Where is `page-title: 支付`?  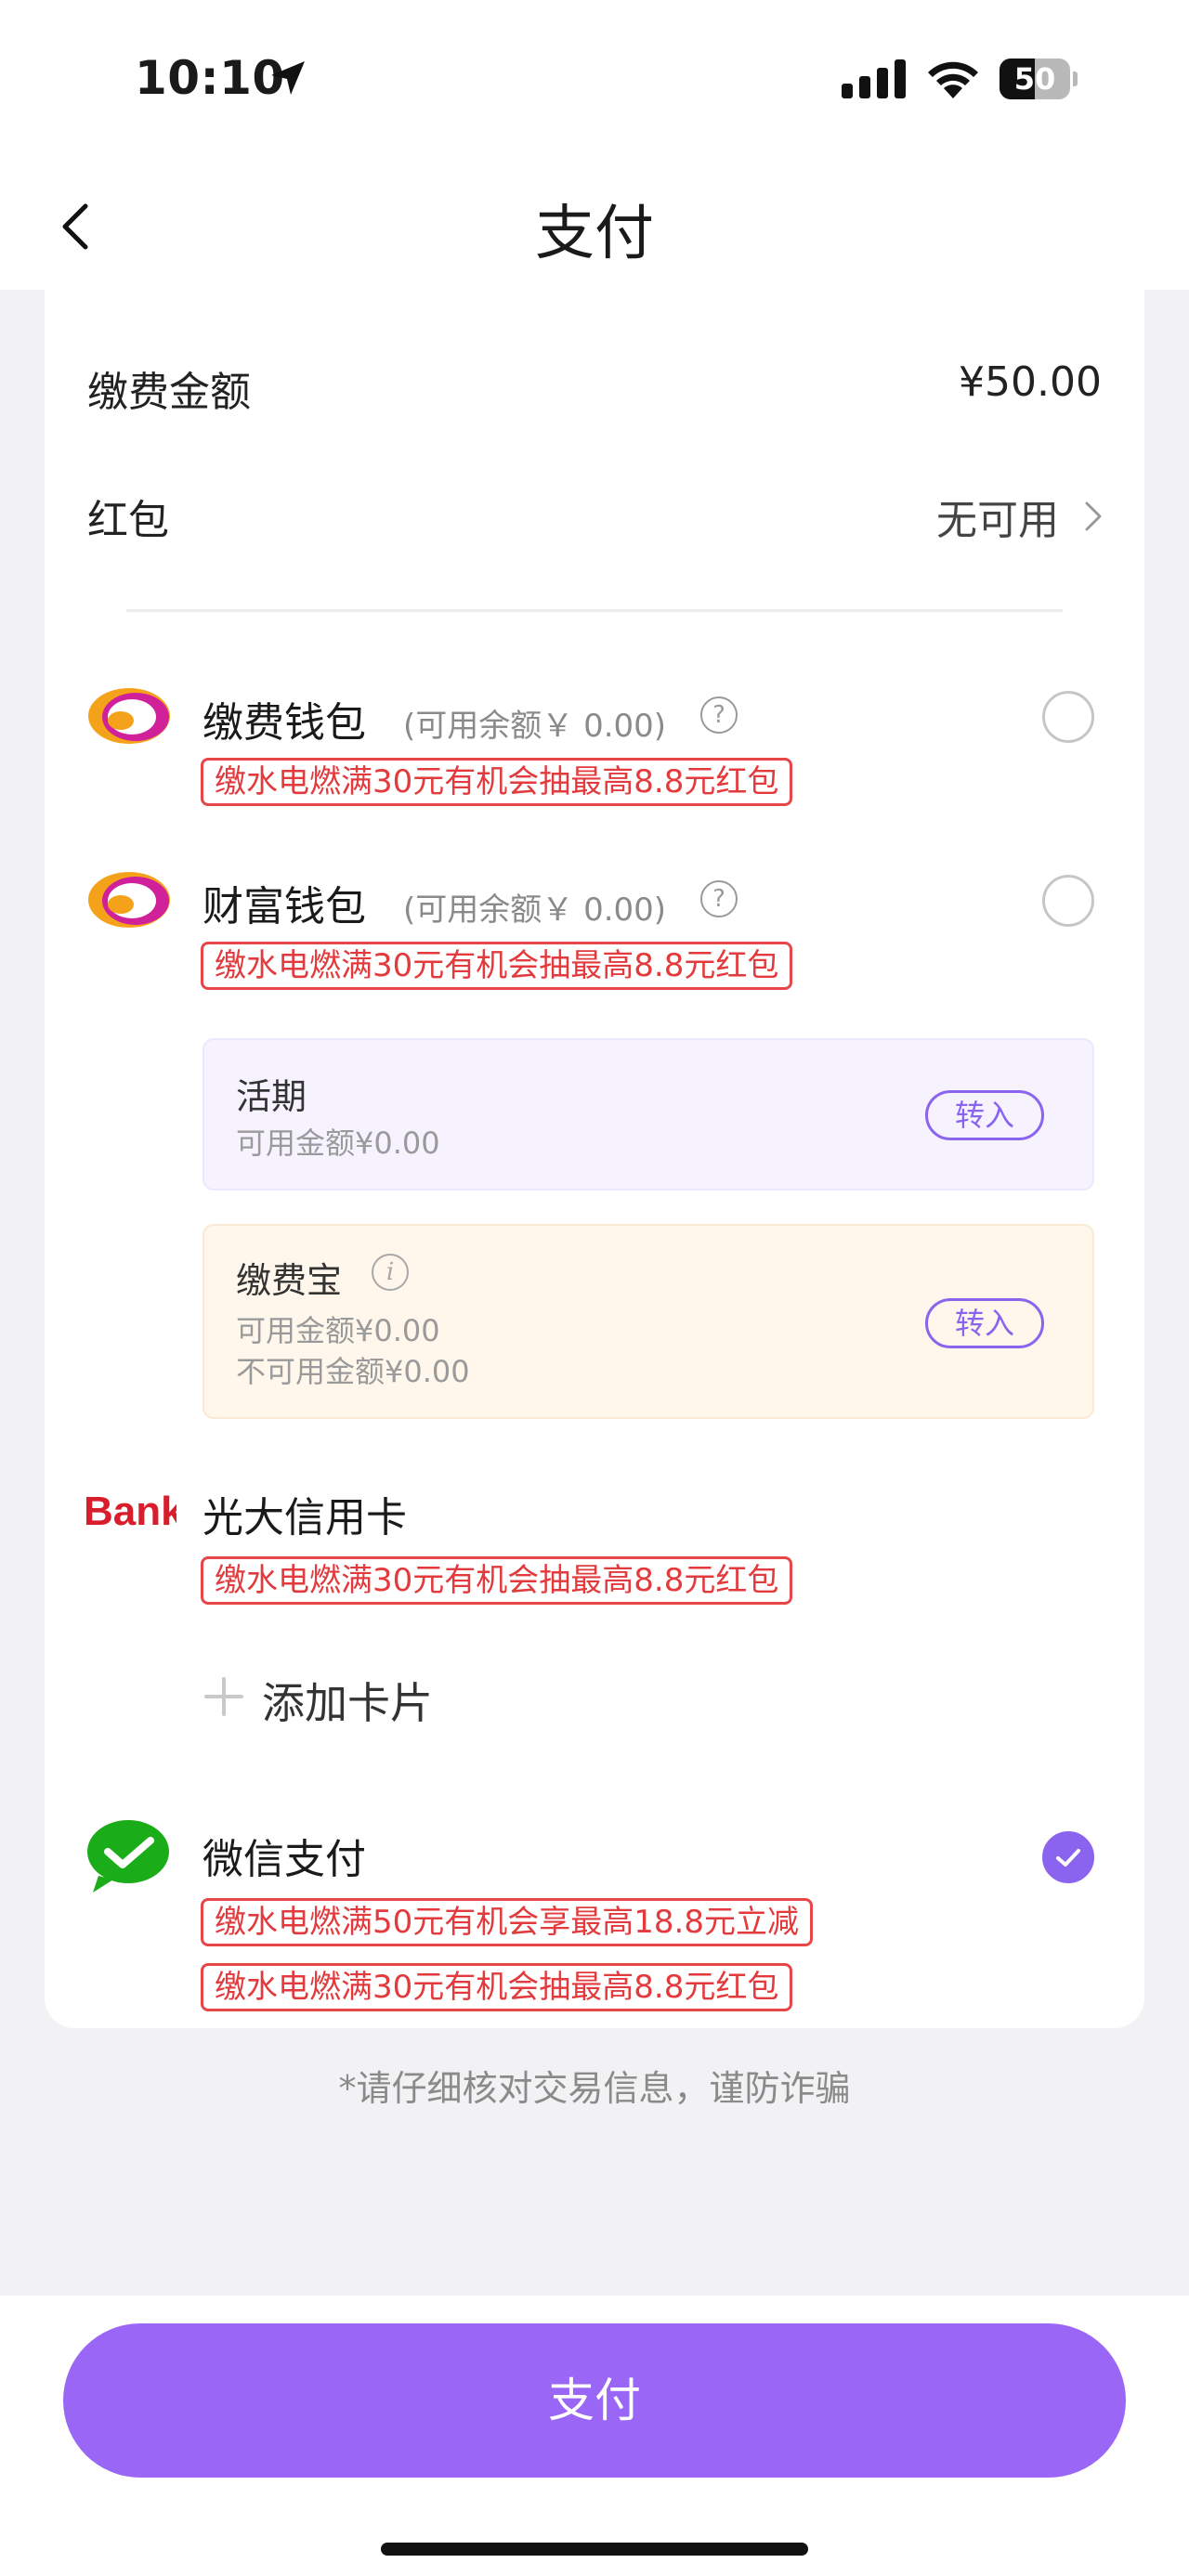
page-title: 支付 is located at coordinates (594, 234).